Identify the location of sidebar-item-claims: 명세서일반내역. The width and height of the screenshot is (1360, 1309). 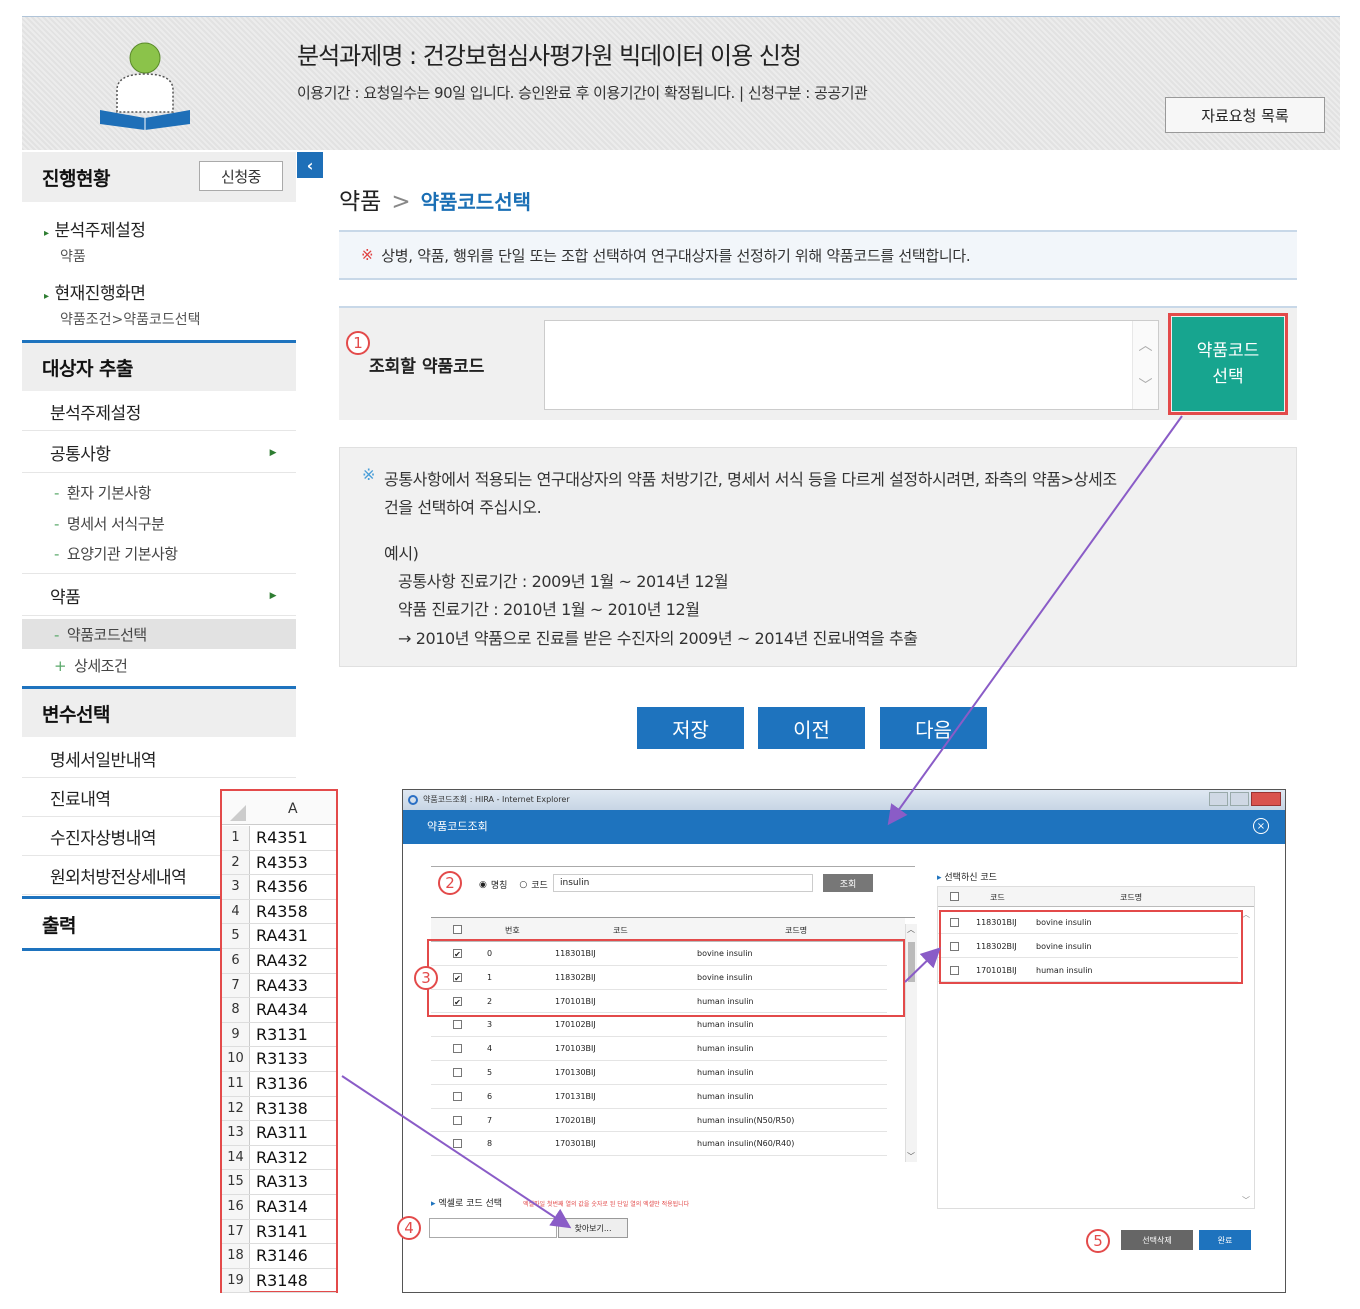
(159, 759).